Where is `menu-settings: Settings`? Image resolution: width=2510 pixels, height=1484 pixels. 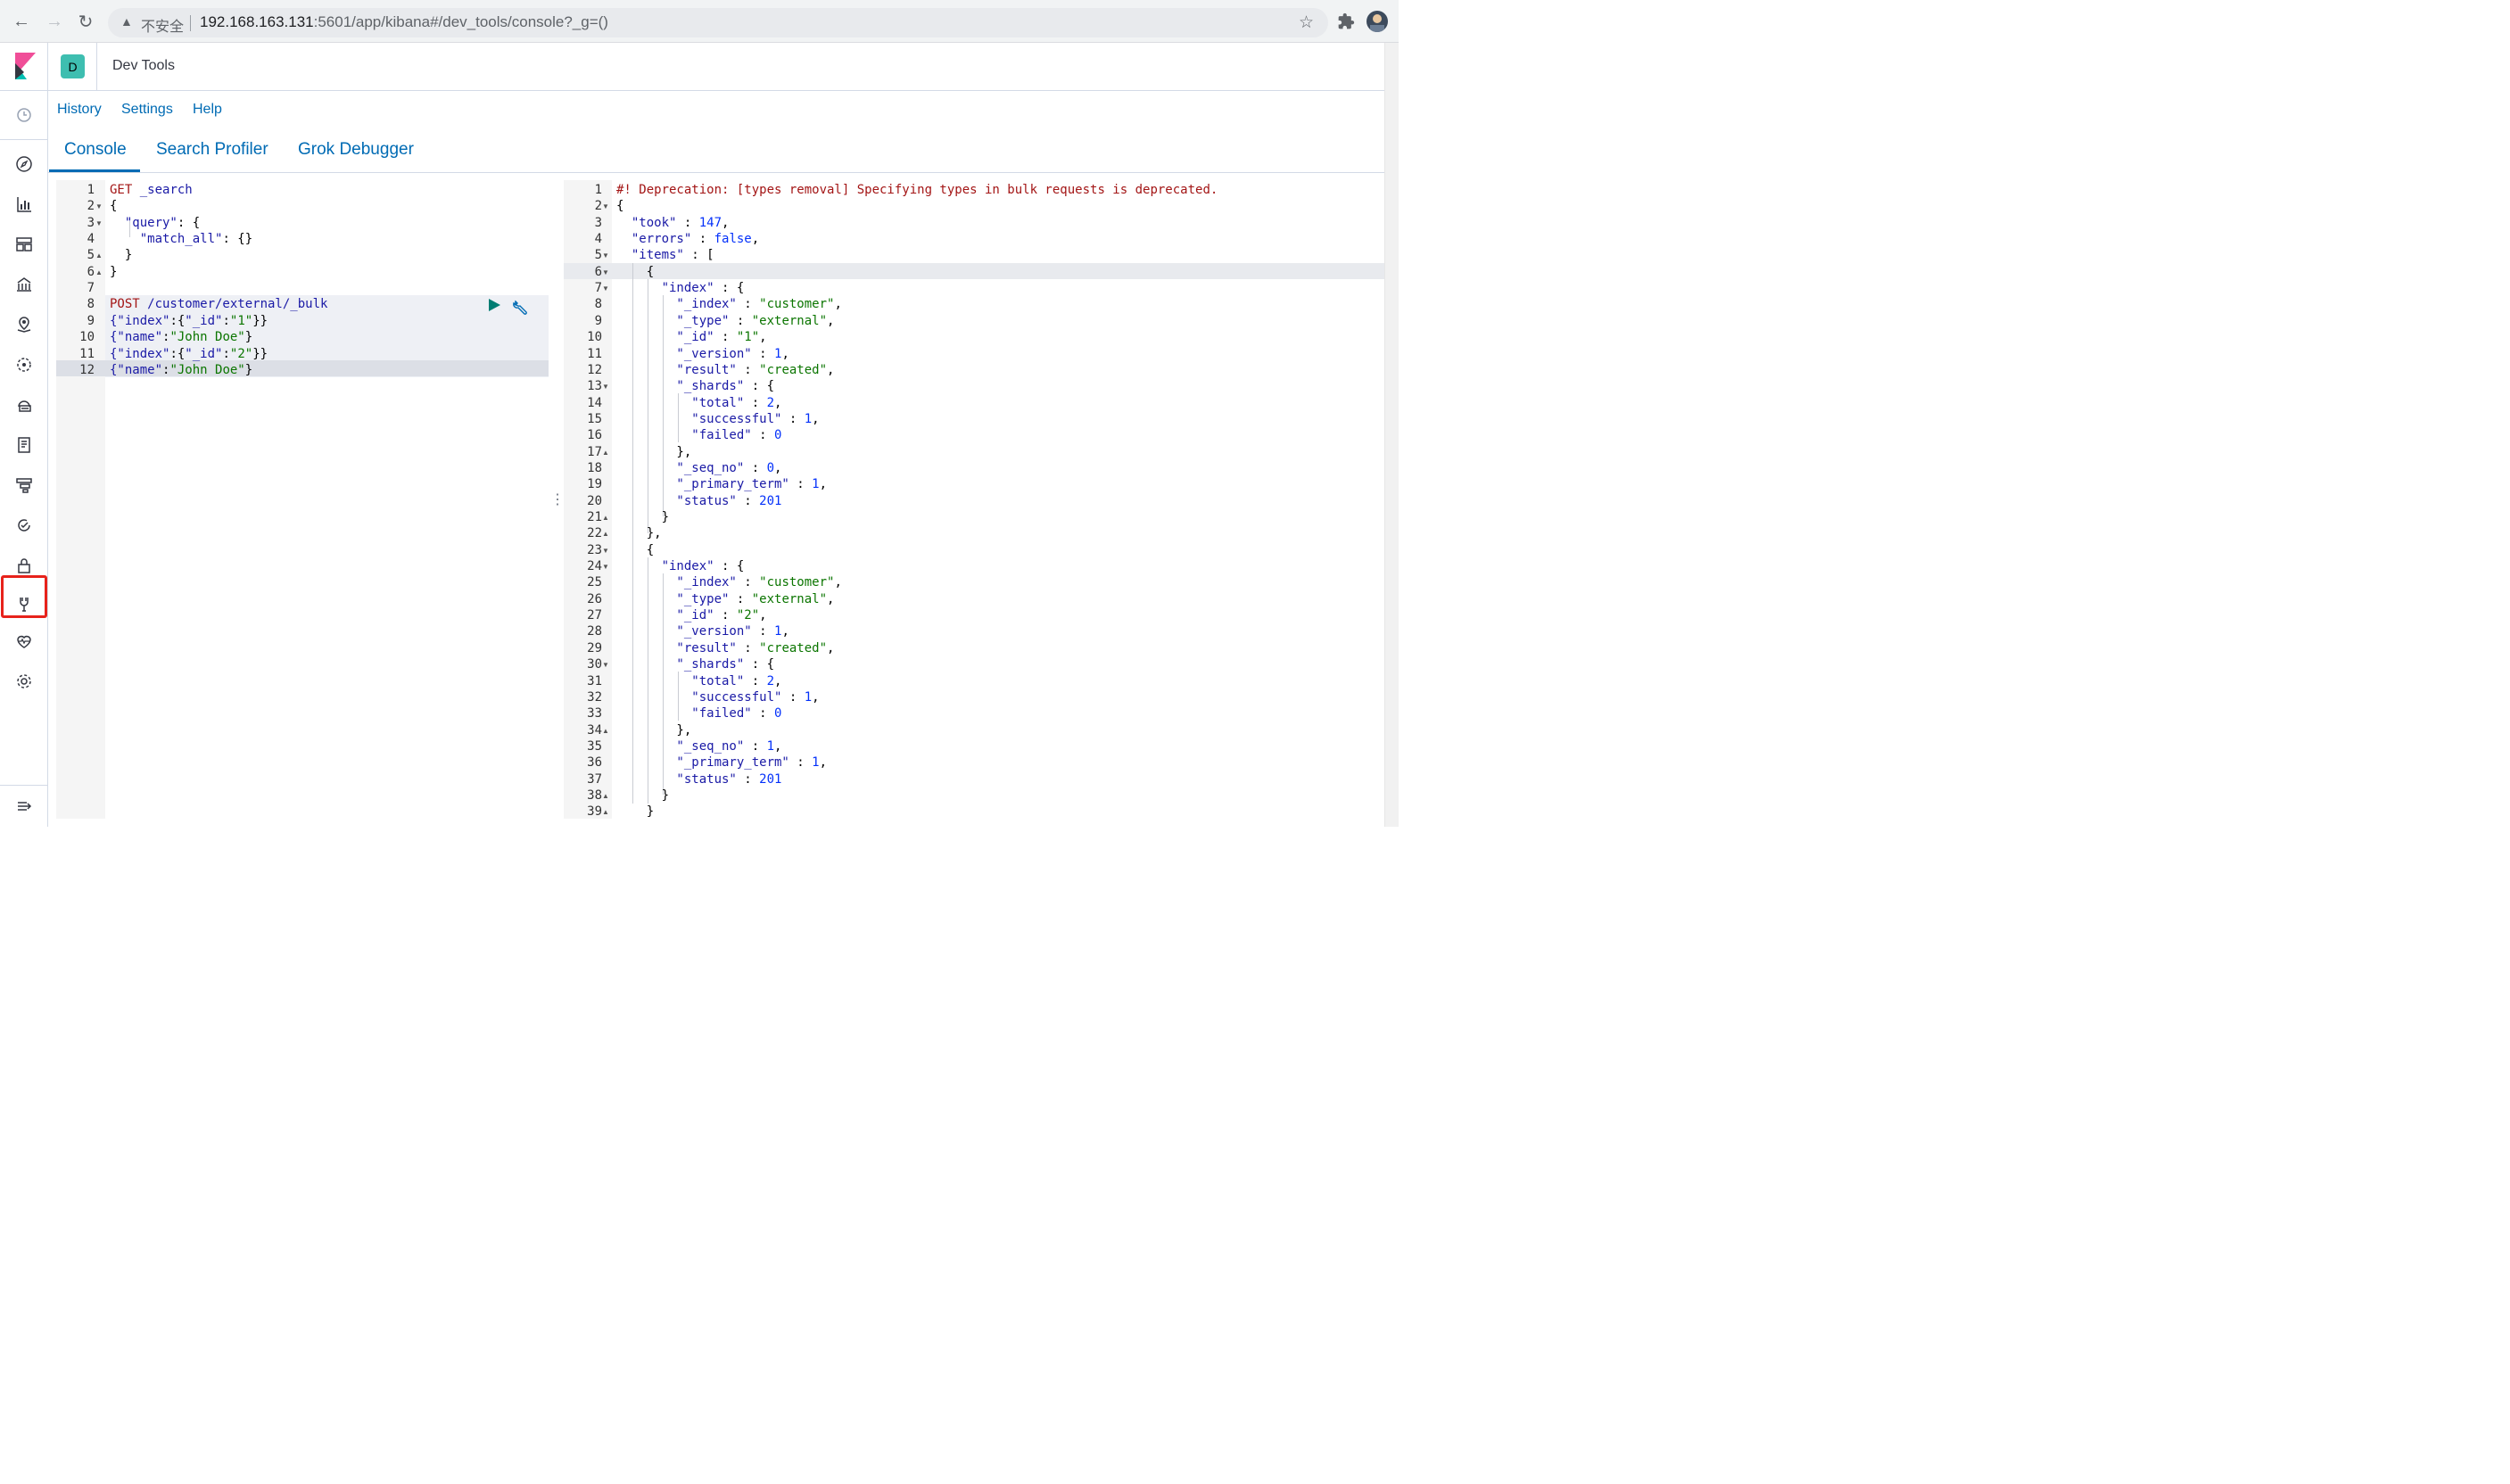
menu-settings: Settings is located at coordinates (147, 110).